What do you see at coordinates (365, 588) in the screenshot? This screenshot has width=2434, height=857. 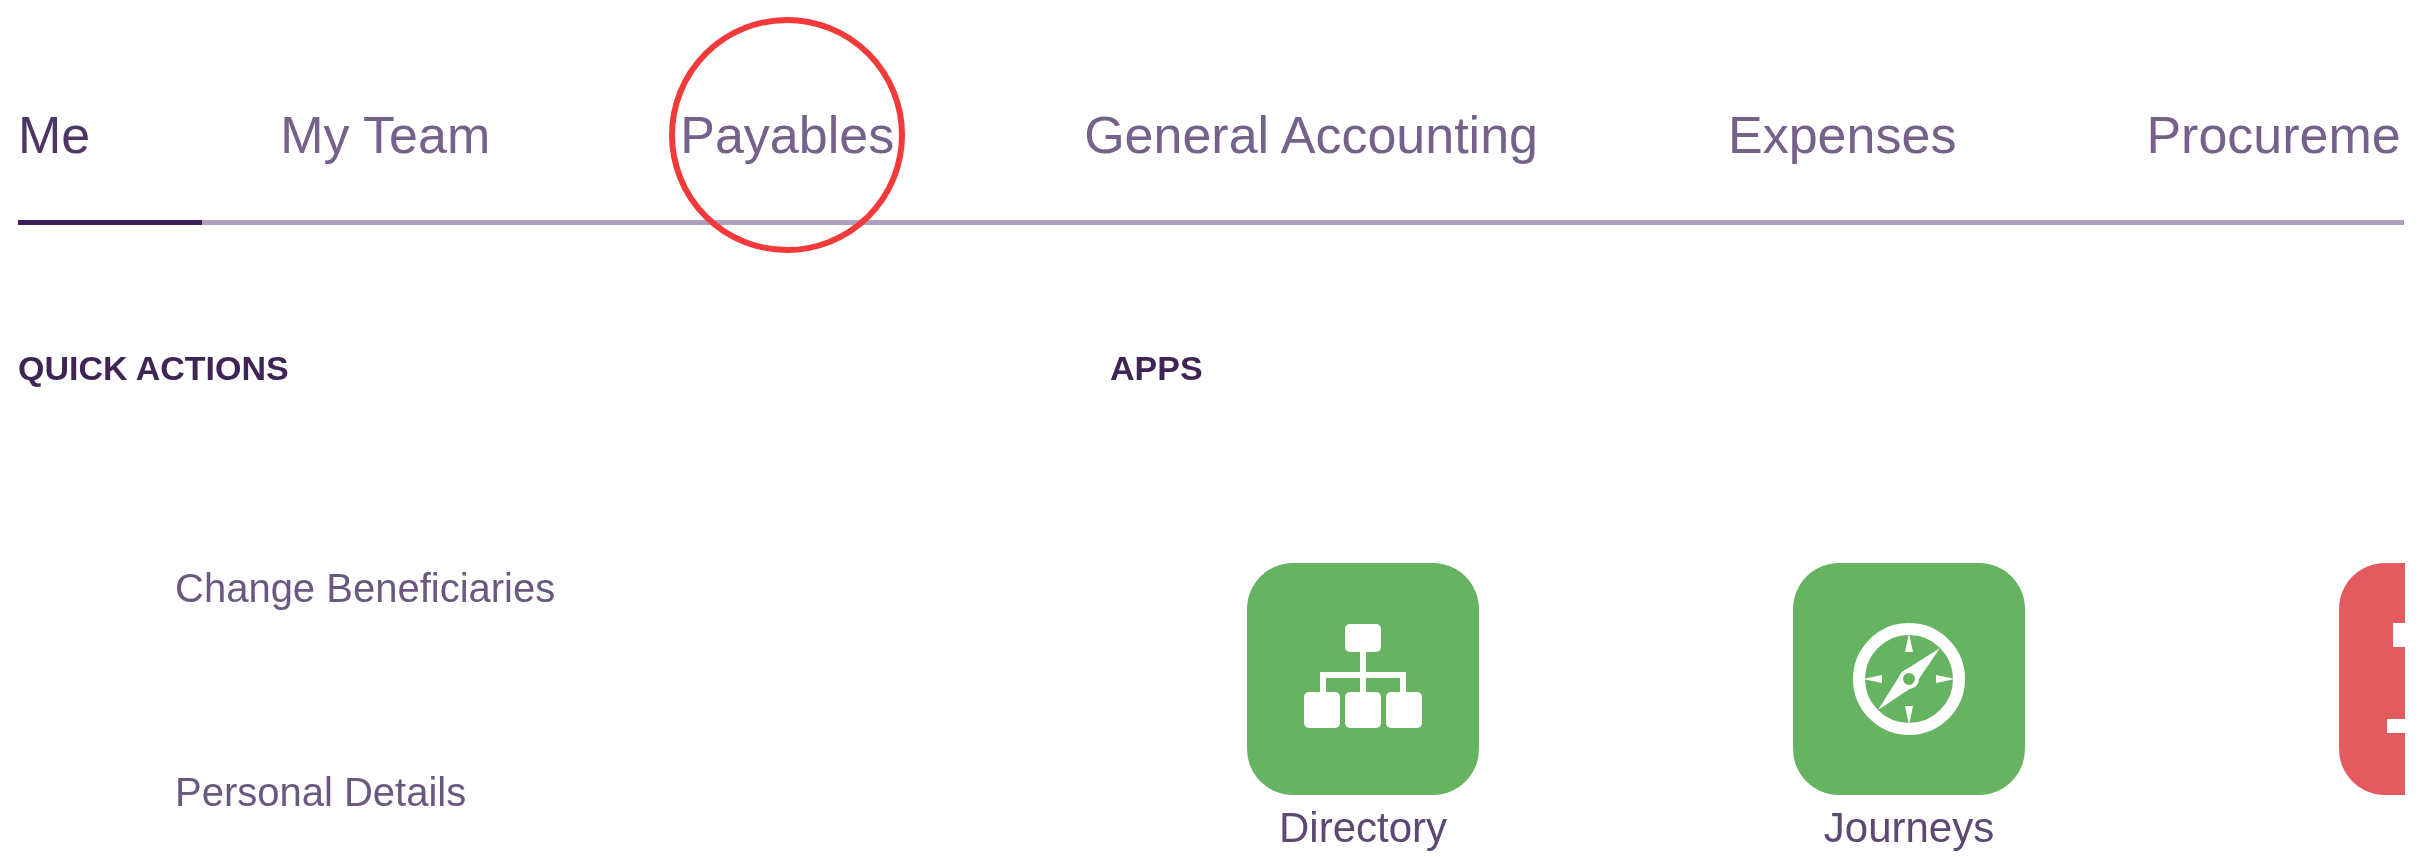 I see `quick-action-link: Change Beneficiaries` at bounding box center [365, 588].